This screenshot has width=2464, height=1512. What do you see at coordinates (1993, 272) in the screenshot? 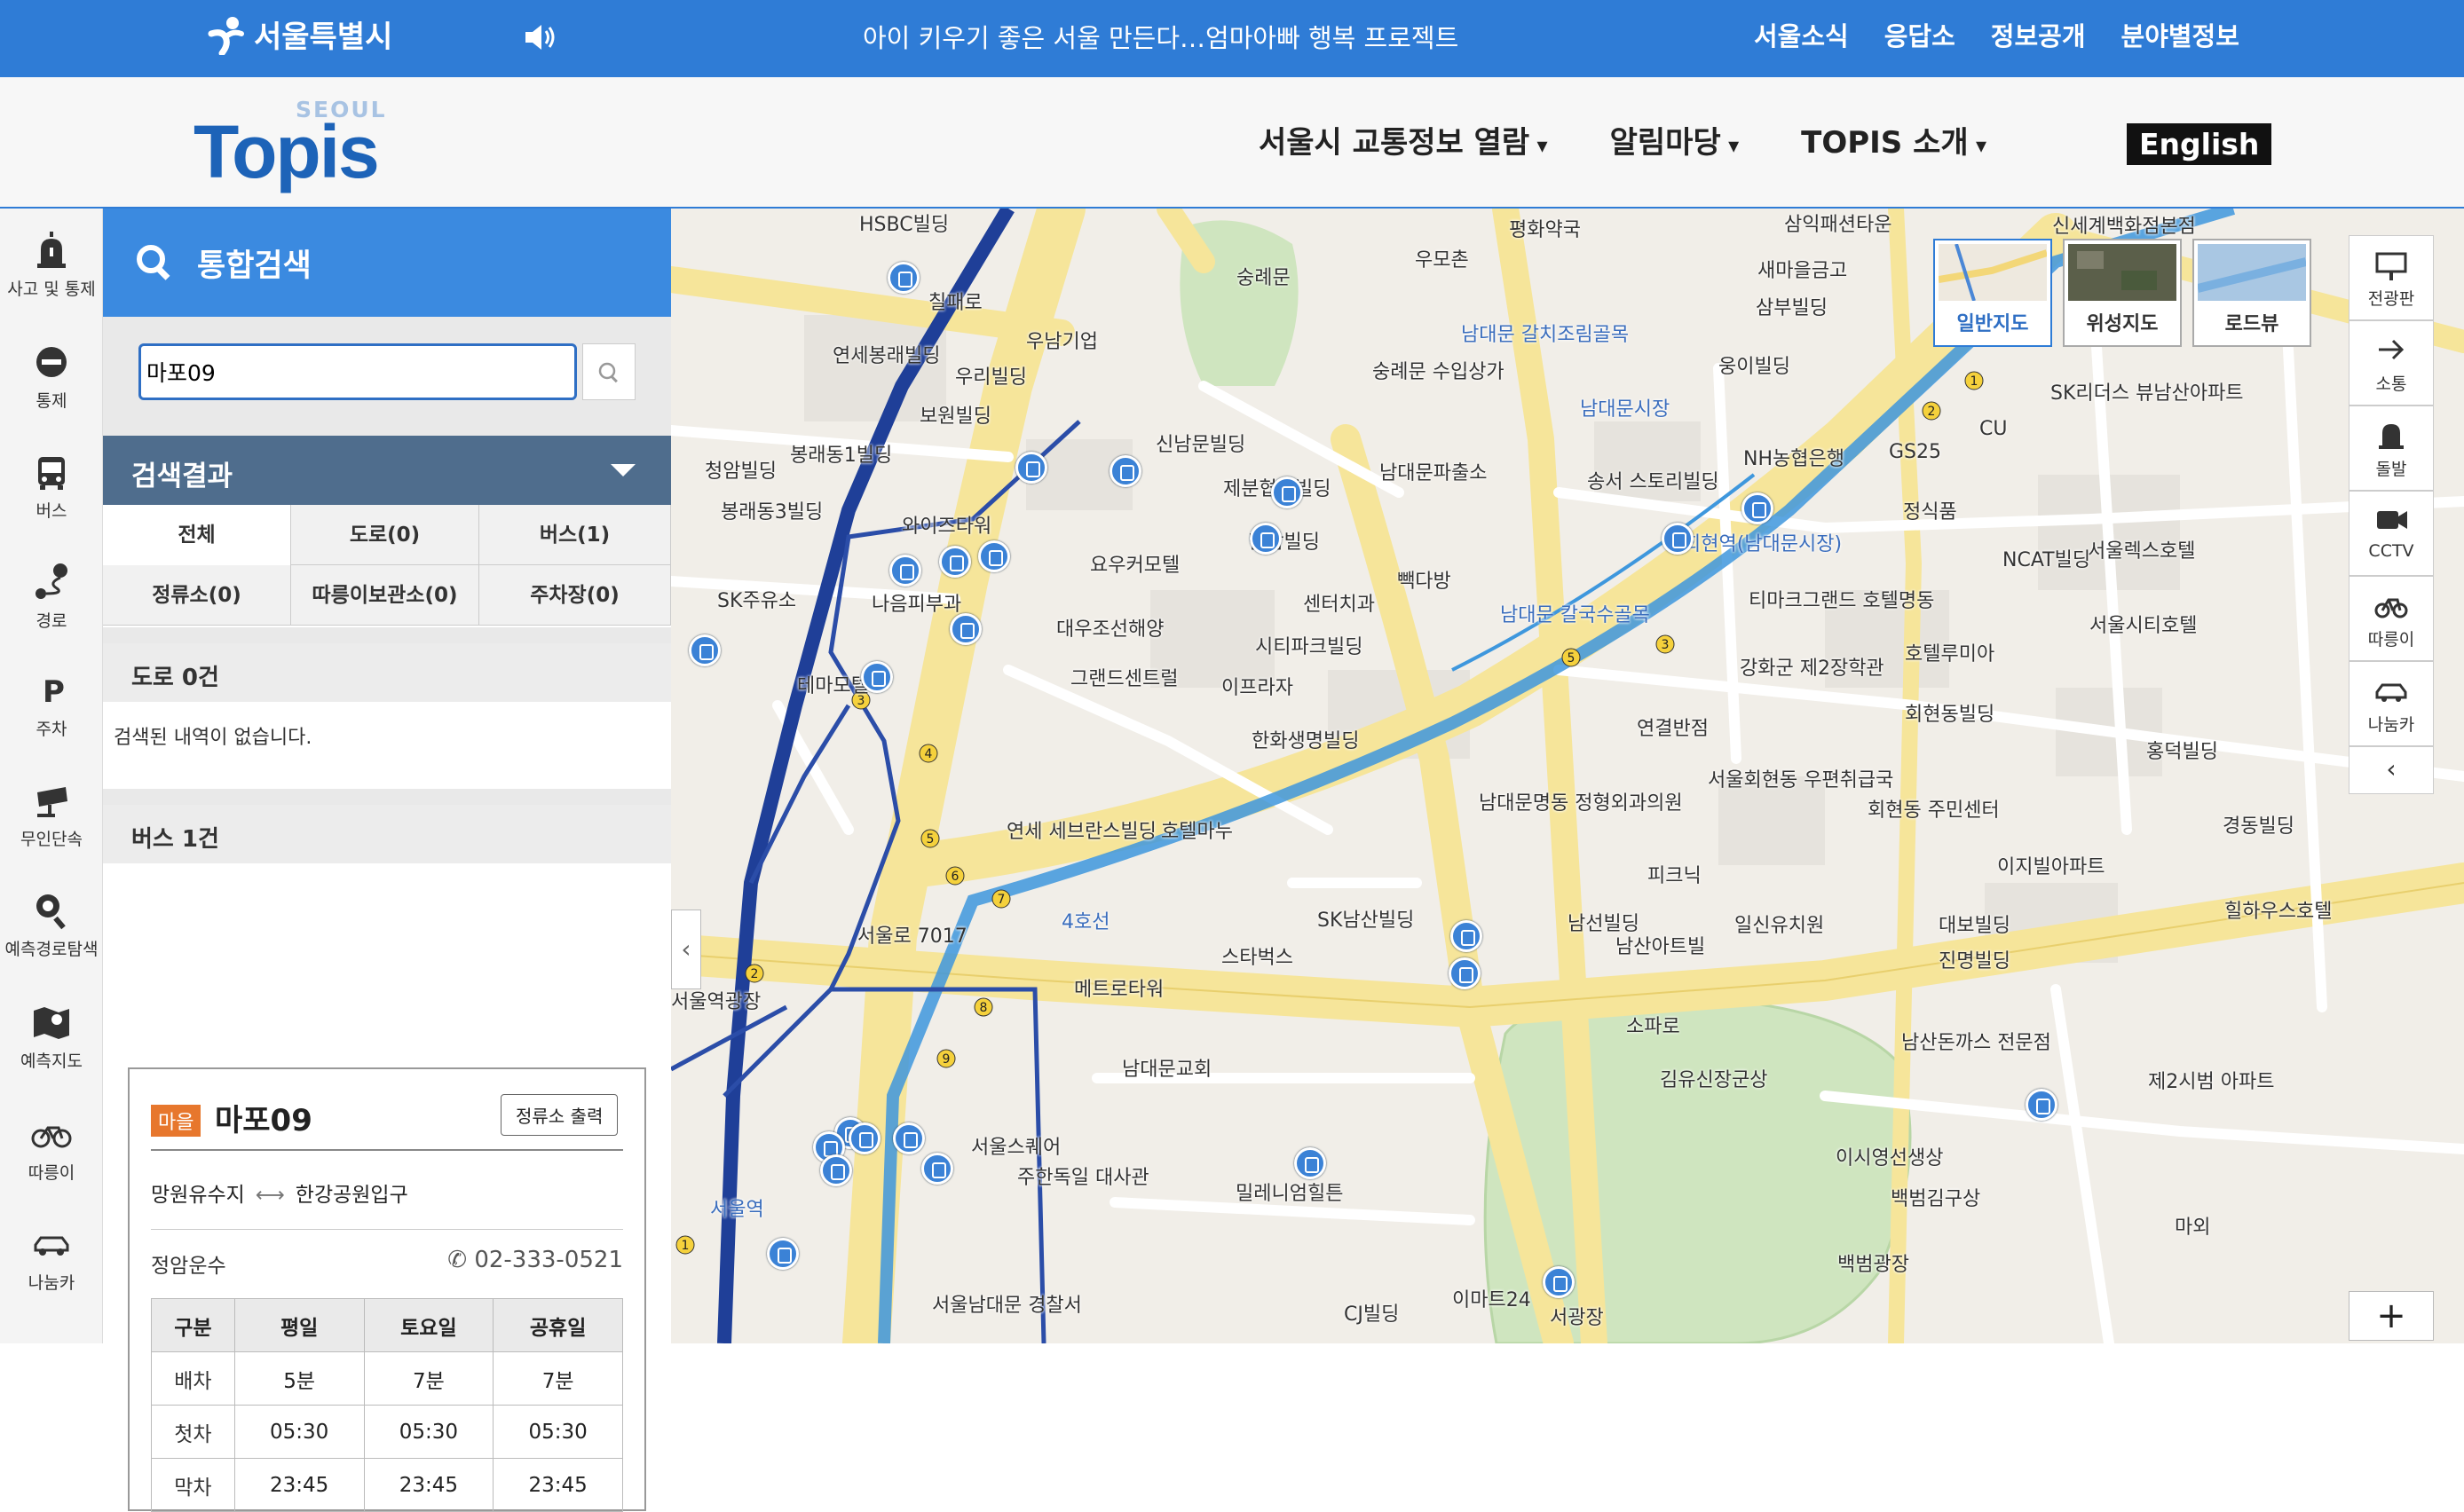
I see `standard-map-thumbnail-icon` at bounding box center [1993, 272].